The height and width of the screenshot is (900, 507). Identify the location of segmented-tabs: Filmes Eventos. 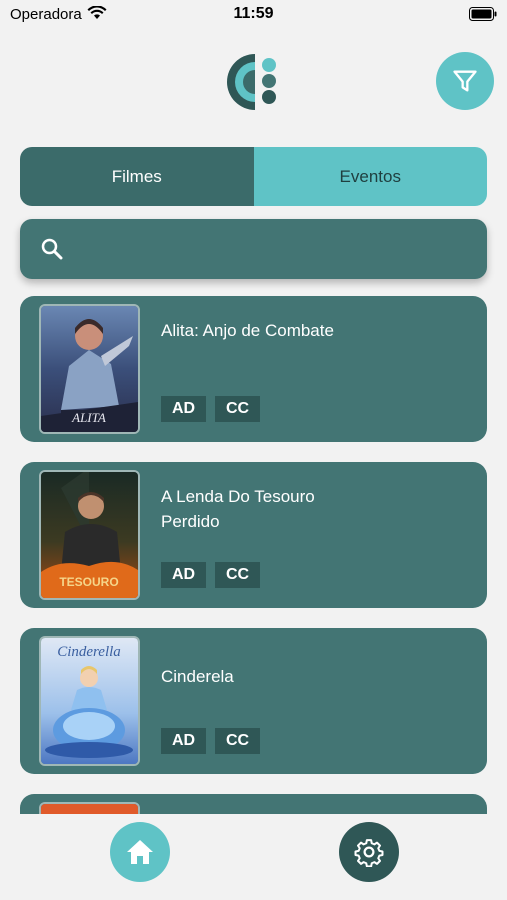
(253, 176).